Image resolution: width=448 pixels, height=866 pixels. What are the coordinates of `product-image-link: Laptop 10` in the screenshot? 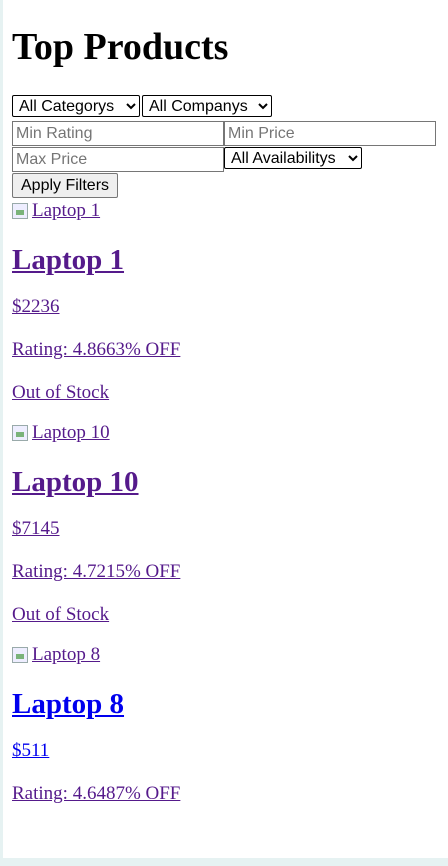 It's located at (61, 432).